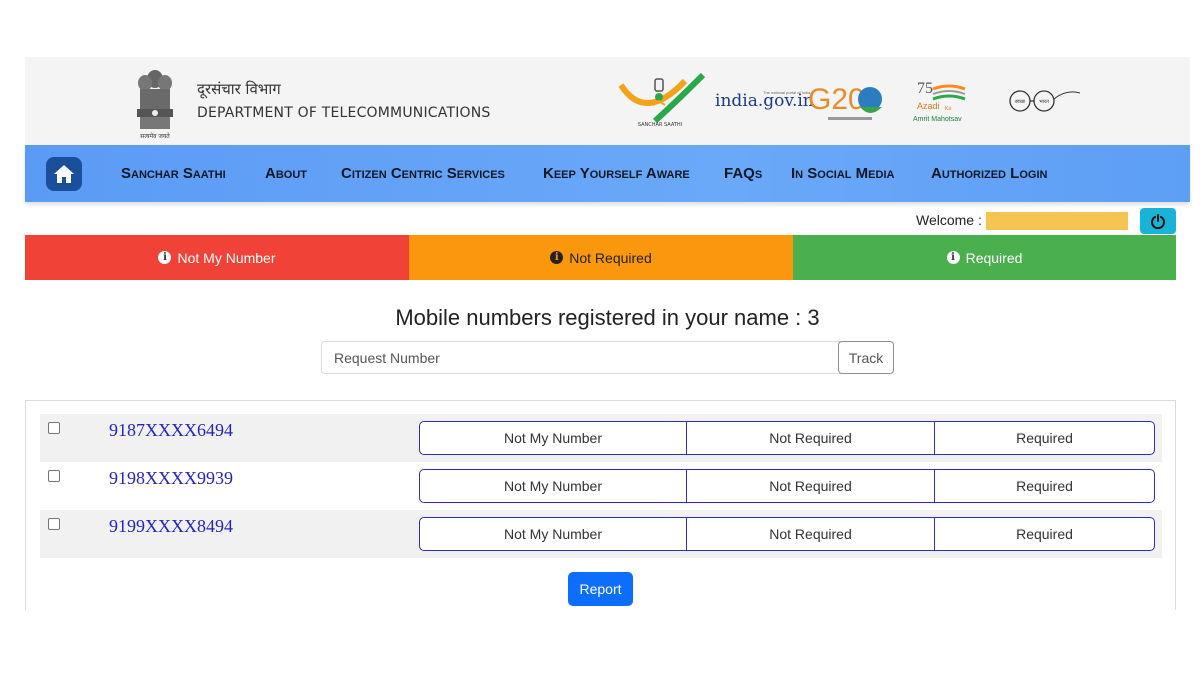 Image resolution: width=1200 pixels, height=675 pixels. What do you see at coordinates (1020, 102) in the screenshot?
I see `svg-text: स्वच्छ` at bounding box center [1020, 102].